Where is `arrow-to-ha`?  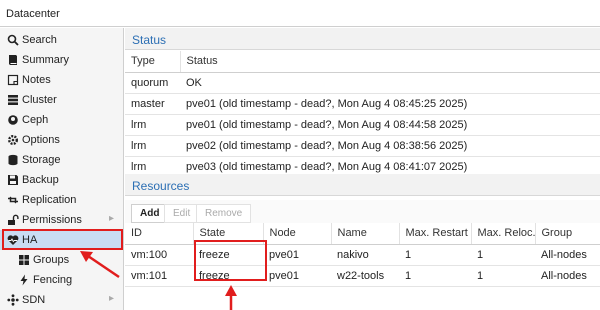
arrow-to-ha is located at coordinates (100, 265).